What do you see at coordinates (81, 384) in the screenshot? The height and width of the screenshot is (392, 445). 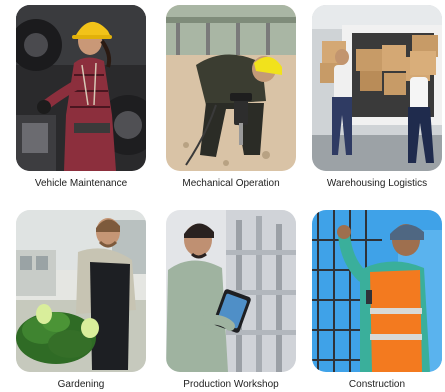 I see `card-caption: Gardening` at bounding box center [81, 384].